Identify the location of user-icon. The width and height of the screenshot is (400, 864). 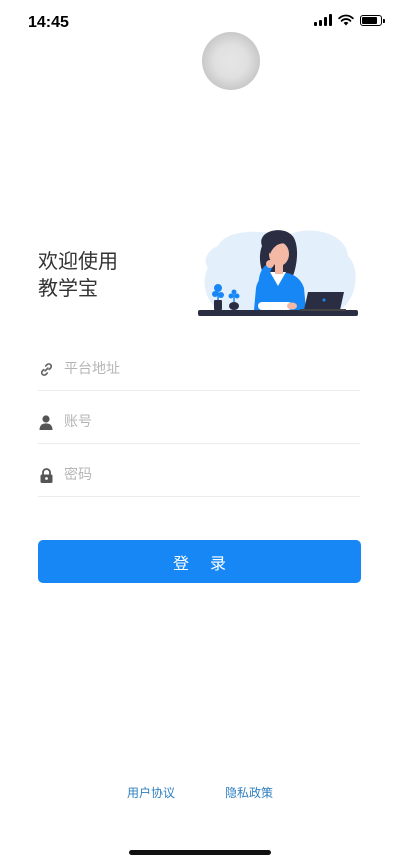
(46, 422).